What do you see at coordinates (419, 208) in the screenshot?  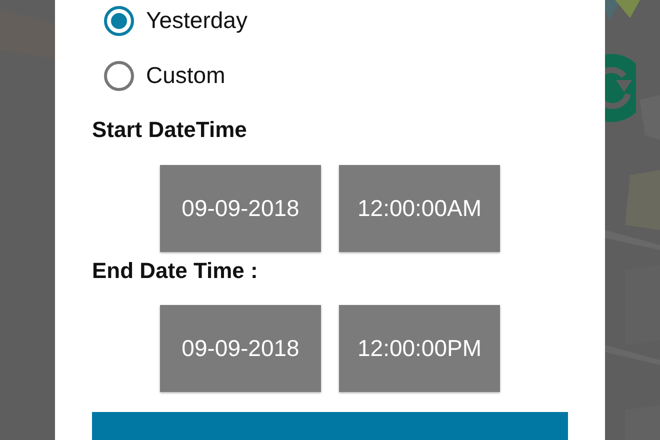 I see `time-button: 12:00:00AM` at bounding box center [419, 208].